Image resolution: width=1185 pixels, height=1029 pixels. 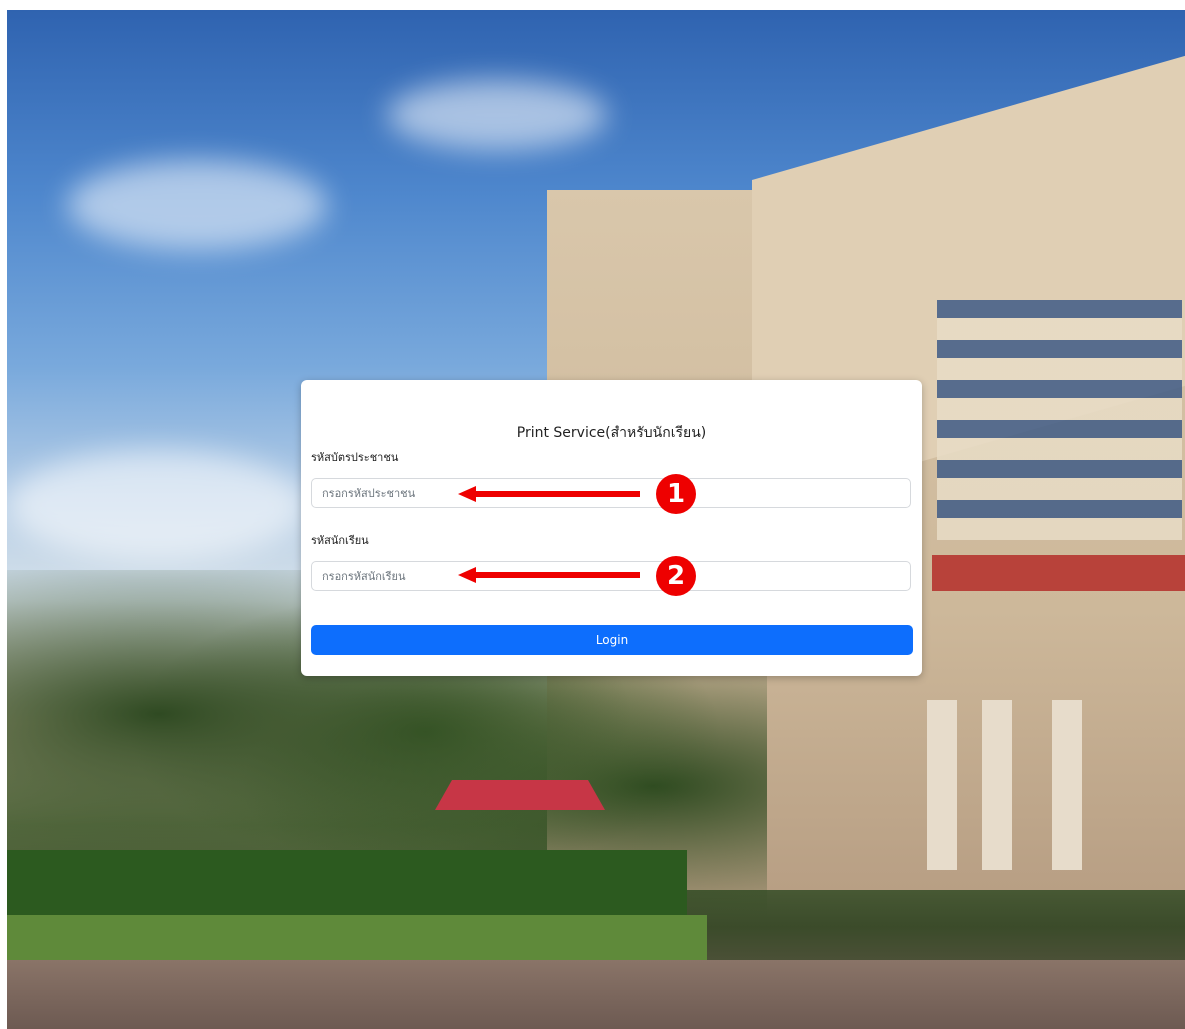 What do you see at coordinates (612, 640) in the screenshot?
I see `login-button: Login` at bounding box center [612, 640].